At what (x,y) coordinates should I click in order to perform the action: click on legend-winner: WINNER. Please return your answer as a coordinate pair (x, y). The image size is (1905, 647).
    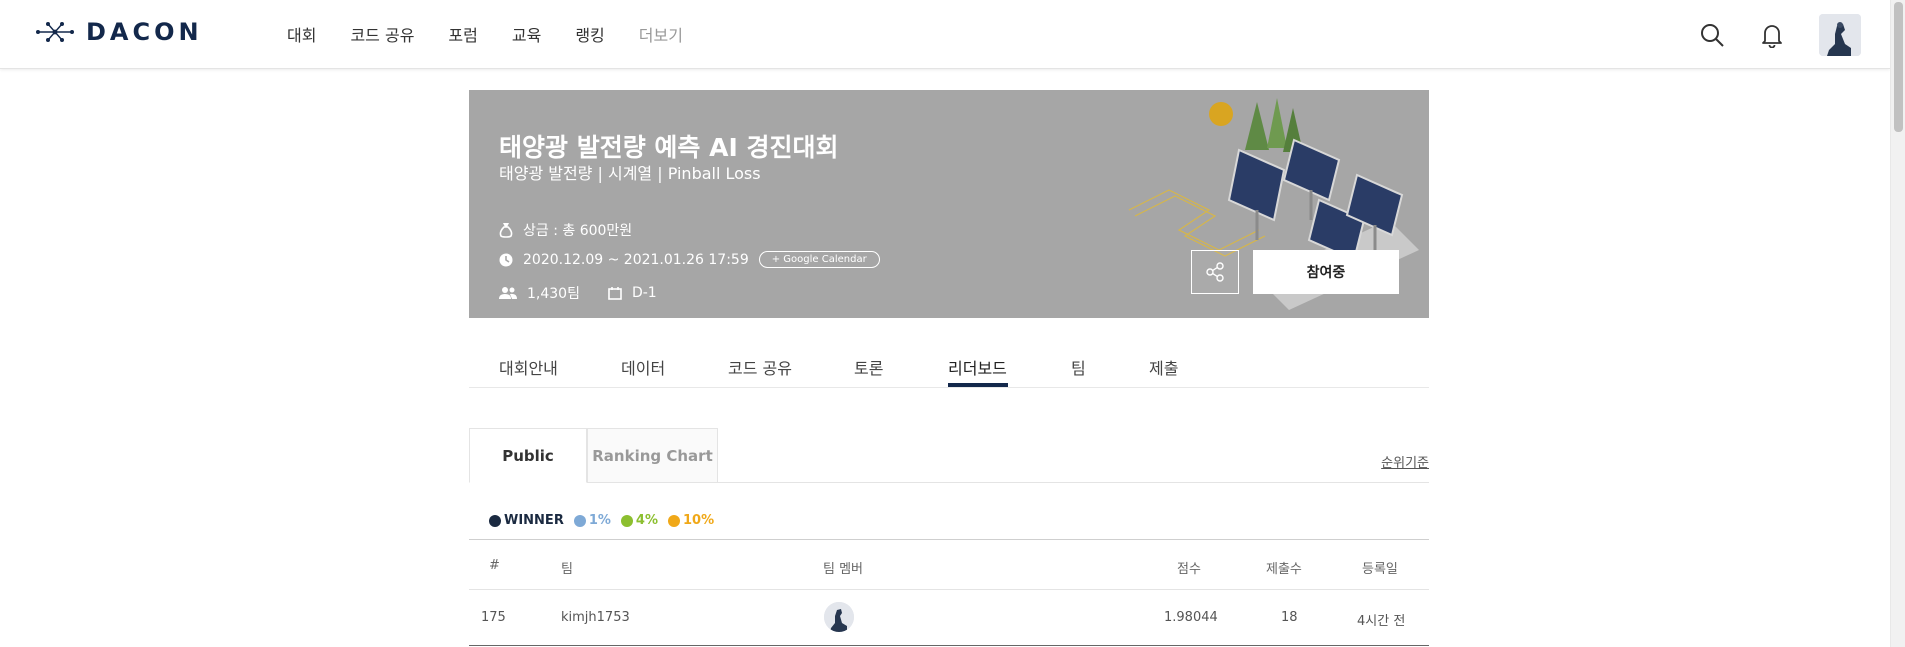
    Looking at the image, I should click on (526, 520).